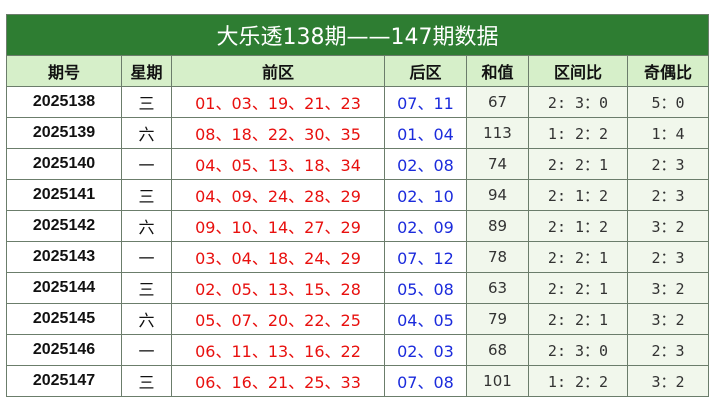  What do you see at coordinates (425, 381) in the screenshot?
I see `back-numbers-cell: 07、08` at bounding box center [425, 381].